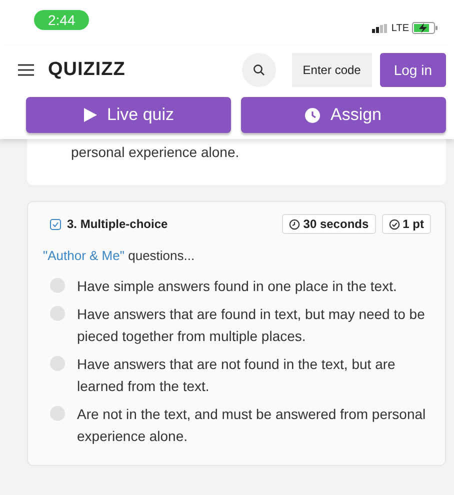 The width and height of the screenshot is (454, 495). I want to click on question-type: 3. Multiple-choice, so click(117, 224).